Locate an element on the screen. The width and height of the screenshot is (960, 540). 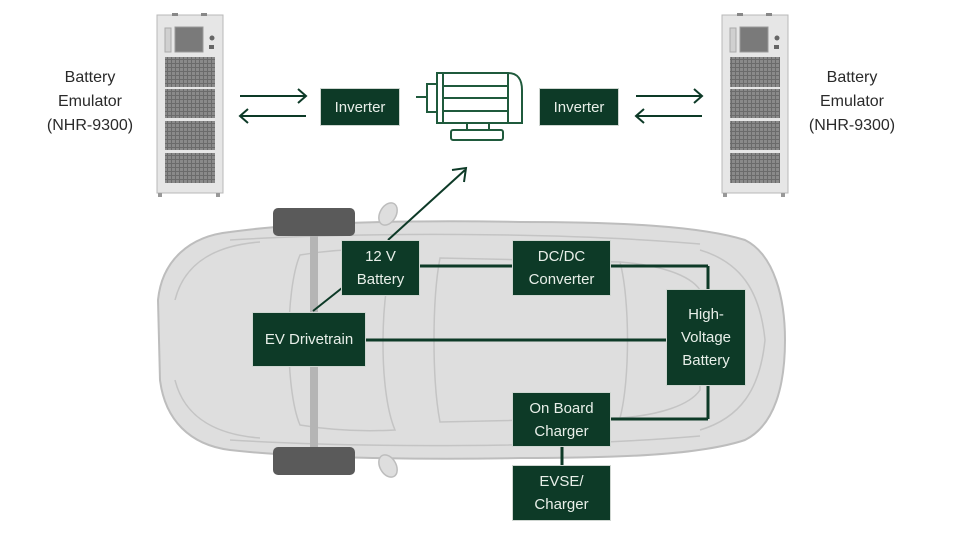
right-inverter-label: Inverter is located at coordinates (579, 107).